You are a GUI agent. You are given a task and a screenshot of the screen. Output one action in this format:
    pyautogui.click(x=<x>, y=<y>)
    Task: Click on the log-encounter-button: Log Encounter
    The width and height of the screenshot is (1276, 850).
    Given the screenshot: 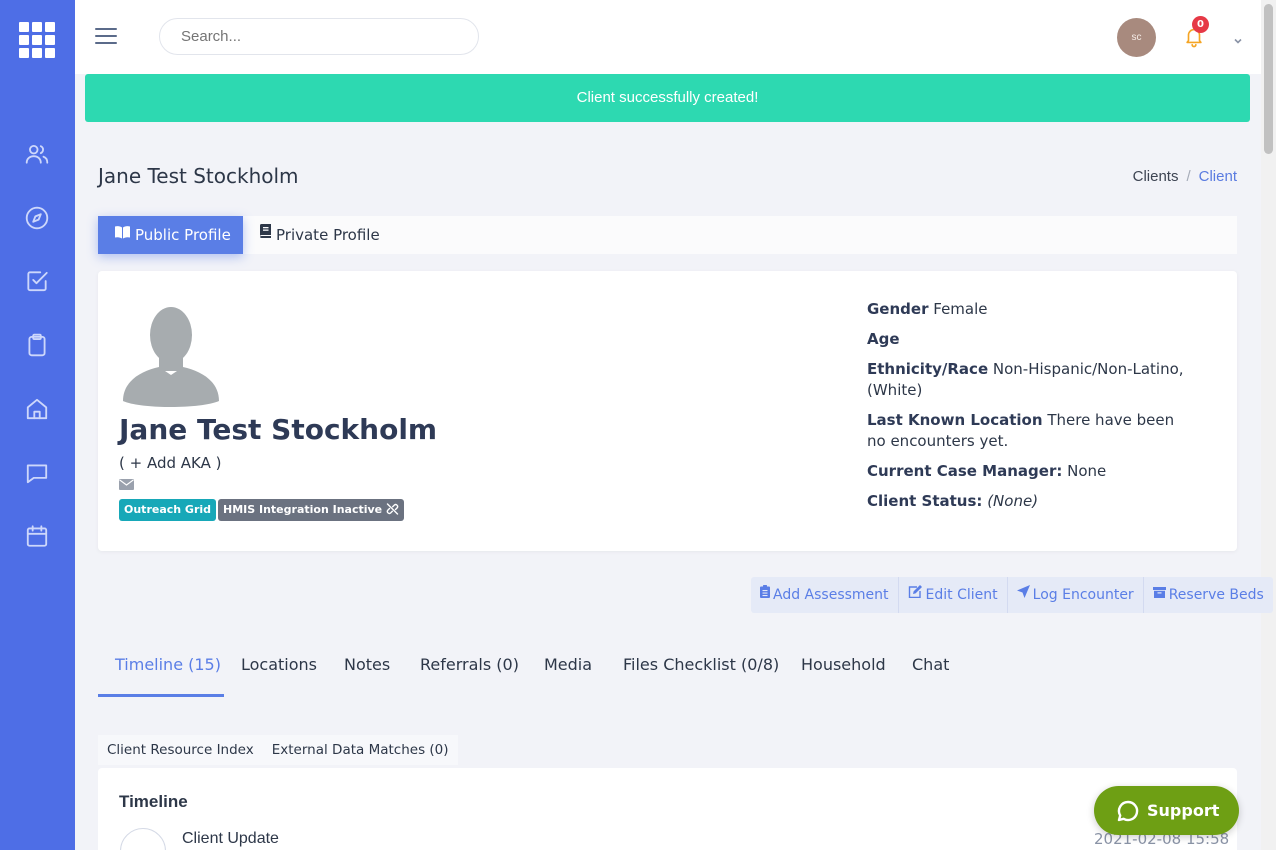 What is the action you would take?
    pyautogui.click(x=1076, y=595)
    